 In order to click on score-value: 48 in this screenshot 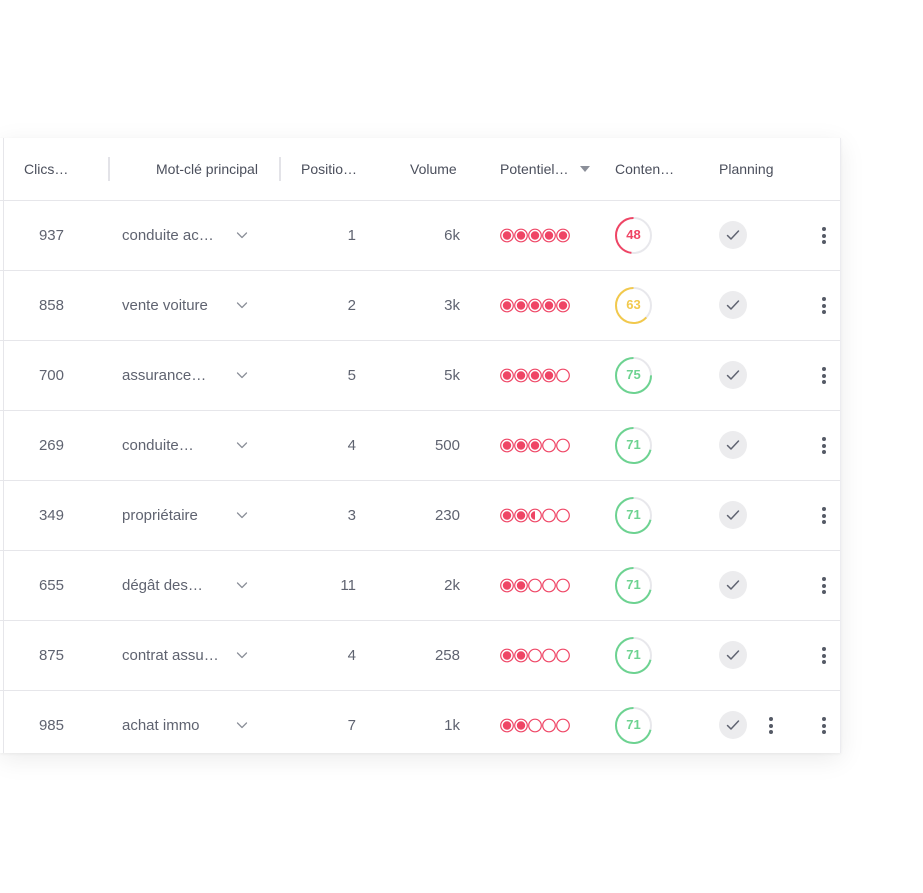, I will do `click(633, 234)`.